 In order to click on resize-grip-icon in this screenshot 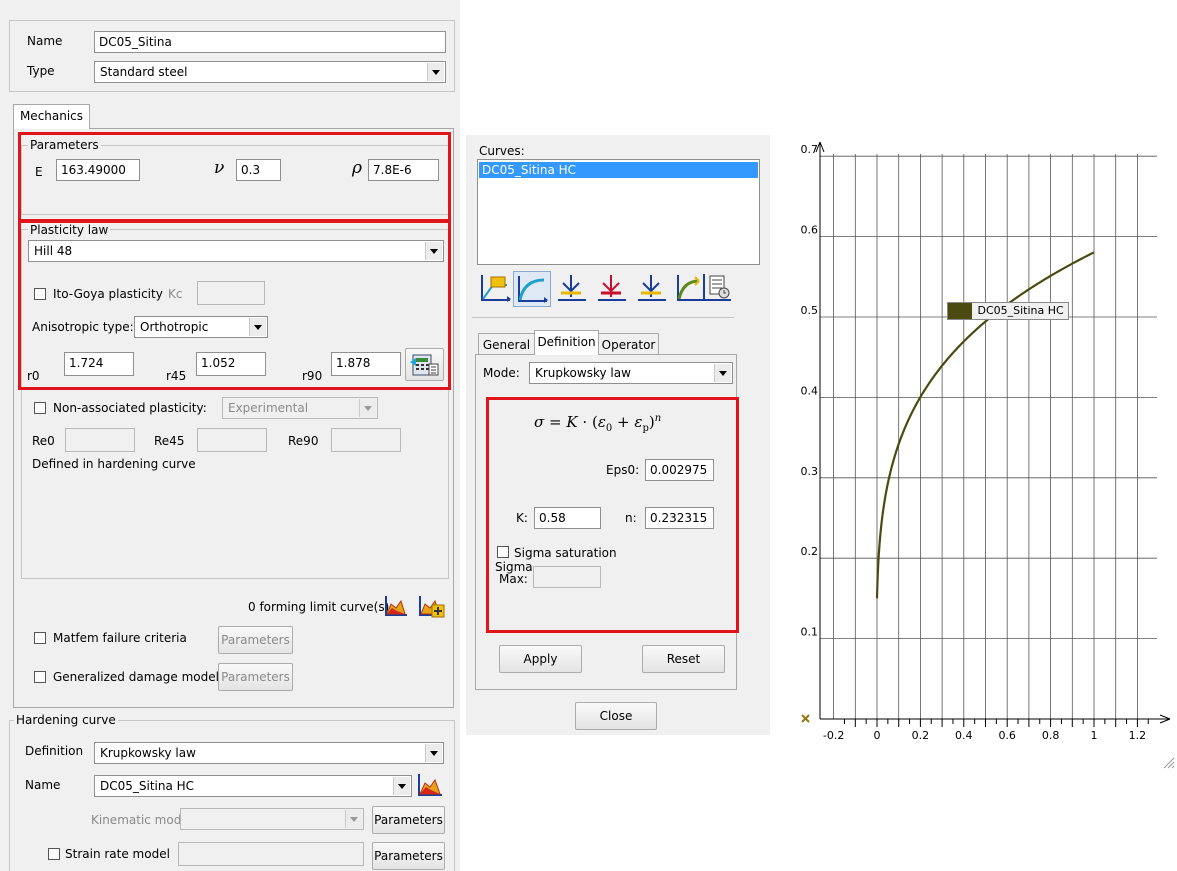, I will do `click(1169, 763)`.